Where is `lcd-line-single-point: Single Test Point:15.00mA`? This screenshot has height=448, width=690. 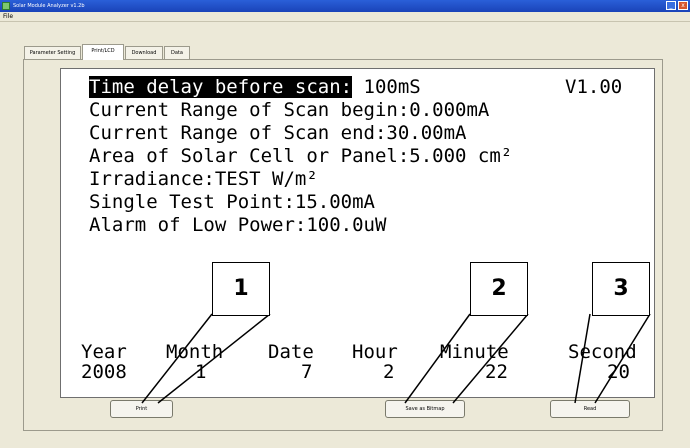
lcd-line-single-point: Single Test Point:15.00mA is located at coordinates (232, 202).